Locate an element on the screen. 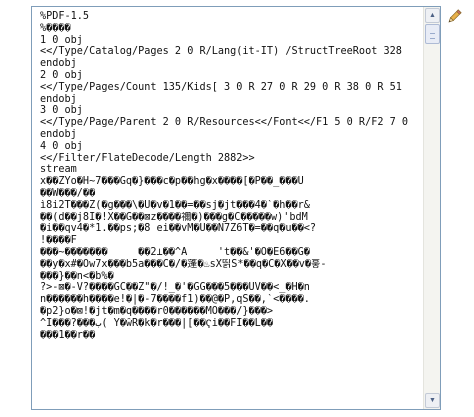 The width and height of the screenshot is (474, 417). thumb-grip-icon is located at coordinates (432, 36).